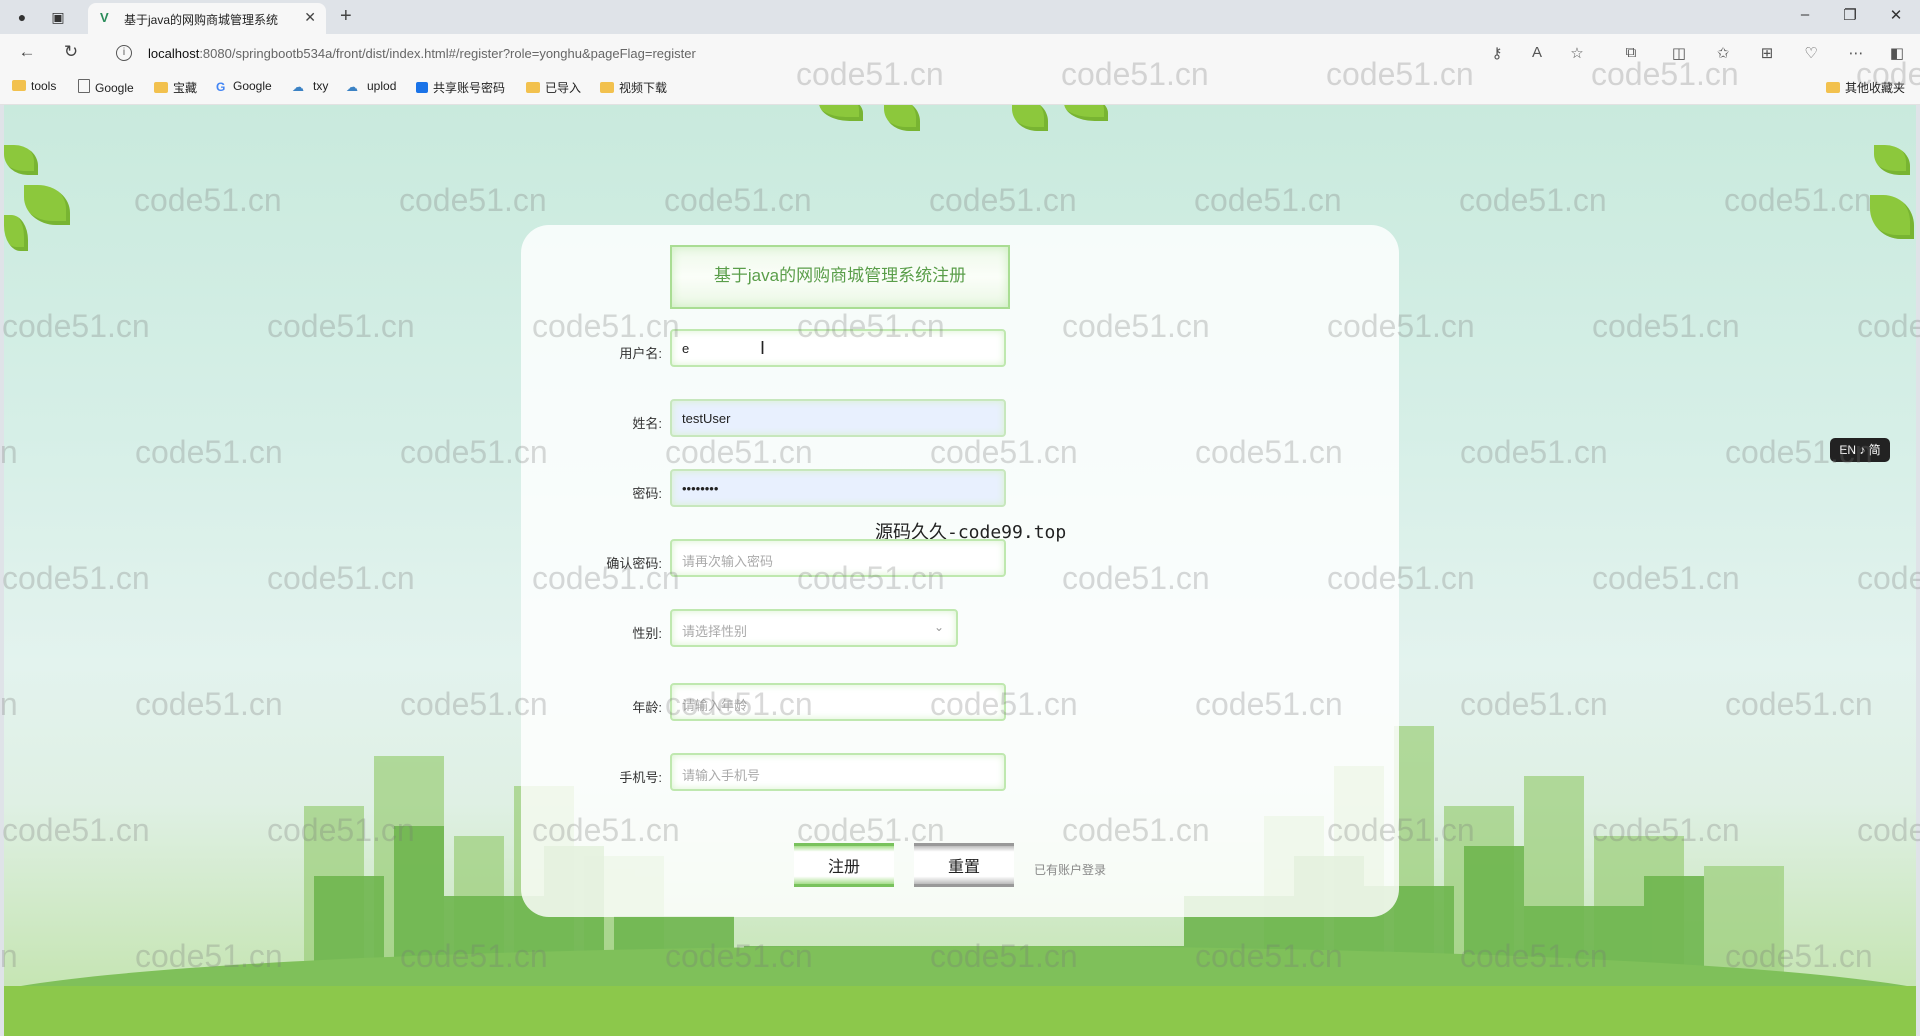 The width and height of the screenshot is (1920, 1036). Describe the element at coordinates (1070, 869) in the screenshot. I see `login-link: 已有账户登录` at that location.